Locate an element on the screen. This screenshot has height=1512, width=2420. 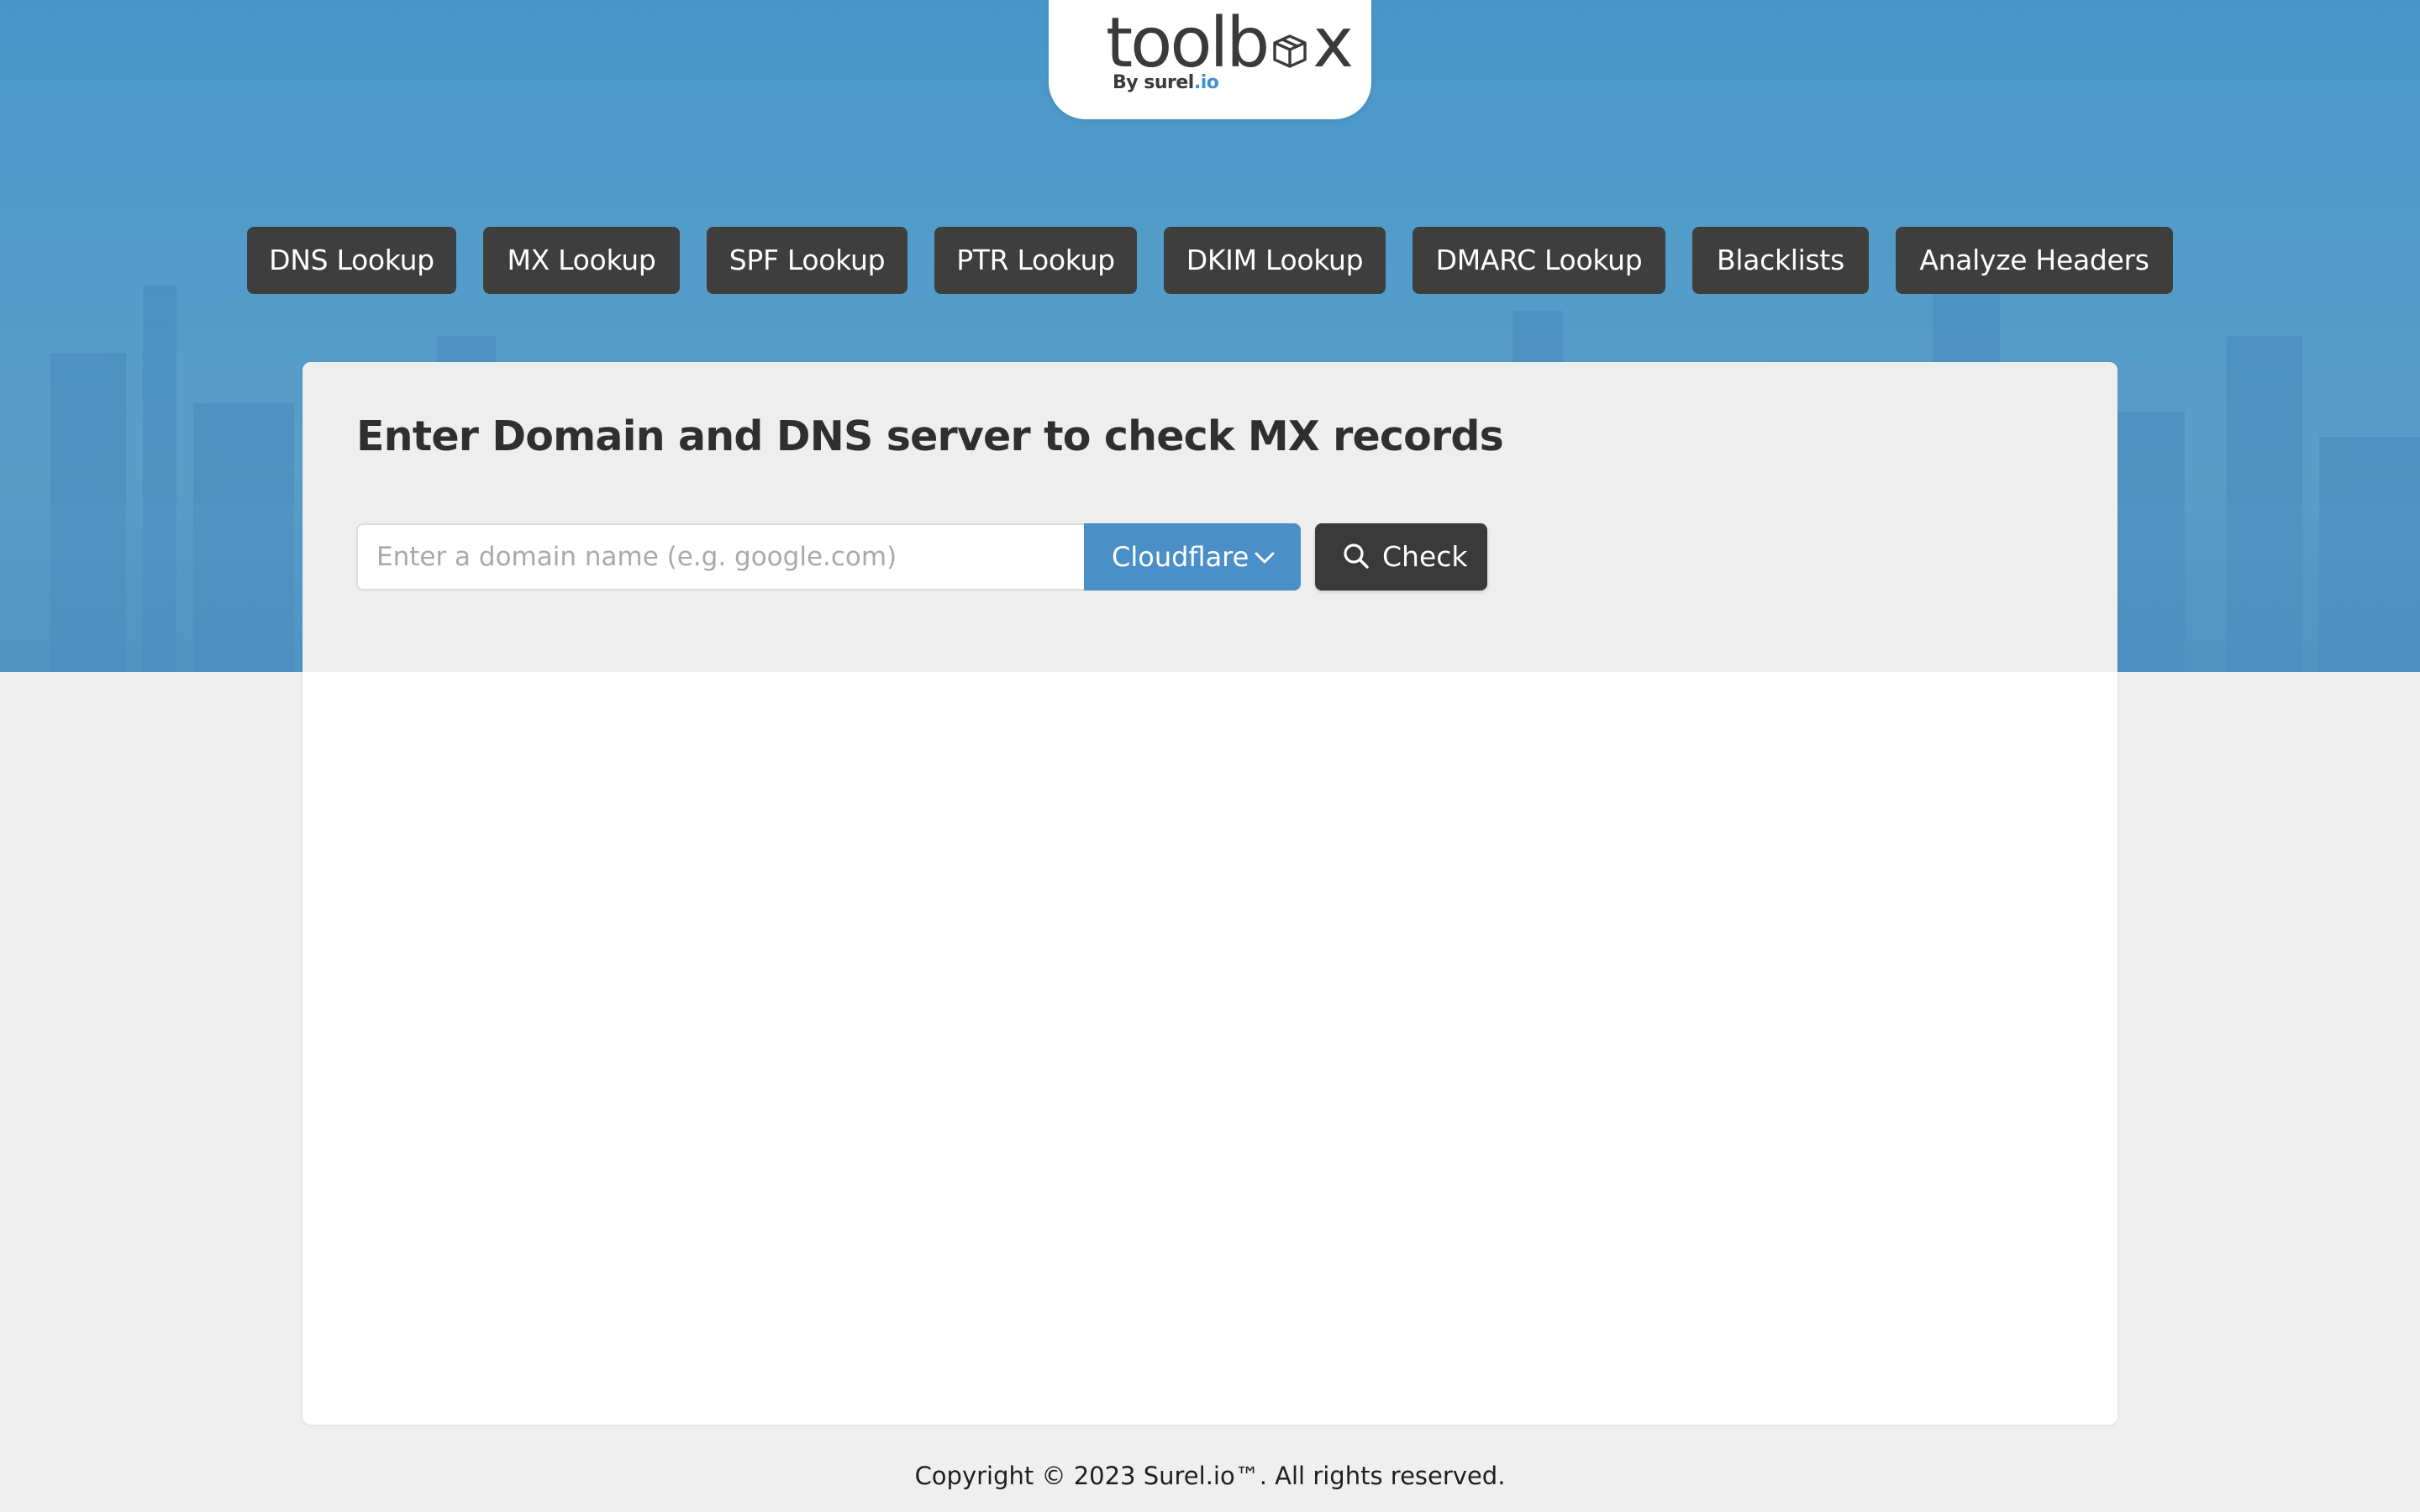
check-button-label: Check is located at coordinates (1425, 556).